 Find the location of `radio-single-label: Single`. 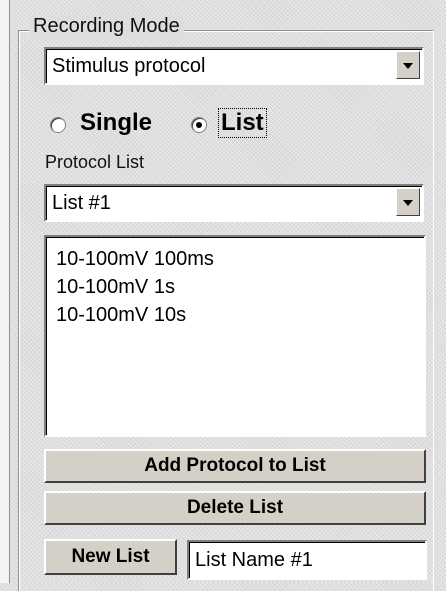

radio-single-label: Single is located at coordinates (116, 123).